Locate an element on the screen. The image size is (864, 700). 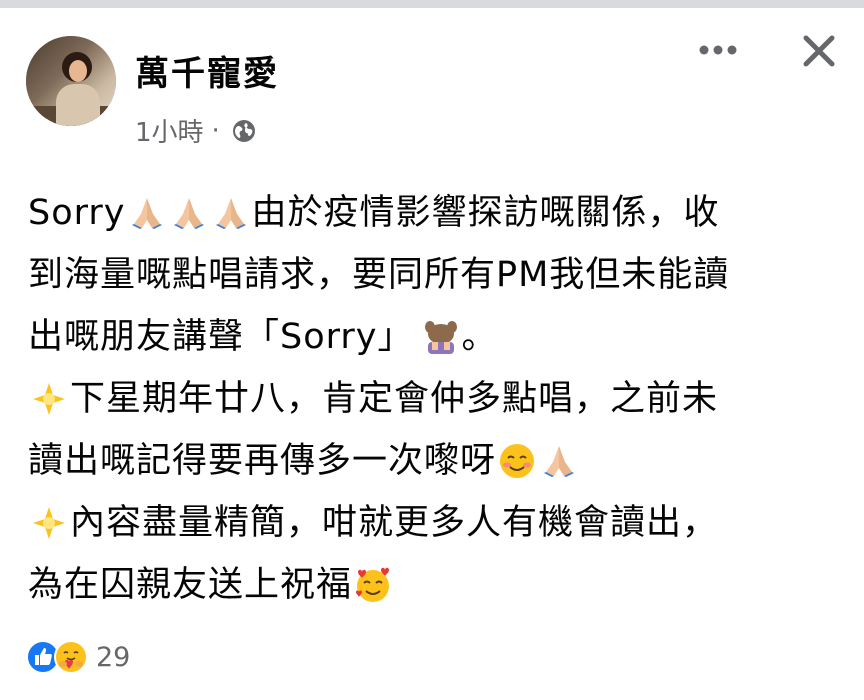
post-line-5: 讀出嘅記得要再傳多一次嚟呀 is located at coordinates (433, 461).